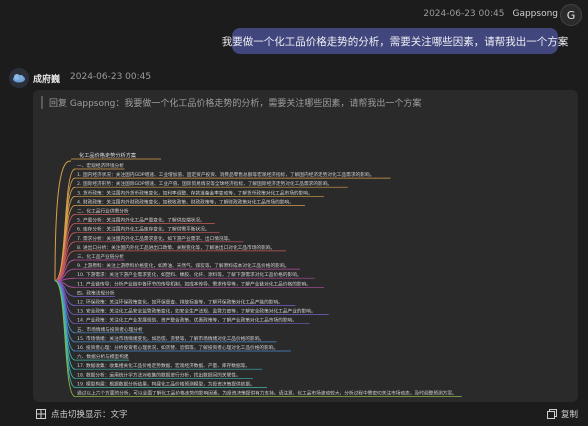 The height and width of the screenshot is (426, 588). I want to click on mindmap-node: 18. 数据分析：运用统计学方法对收集的数据进行分析，找出数据间的关联性。, so click(159, 374).